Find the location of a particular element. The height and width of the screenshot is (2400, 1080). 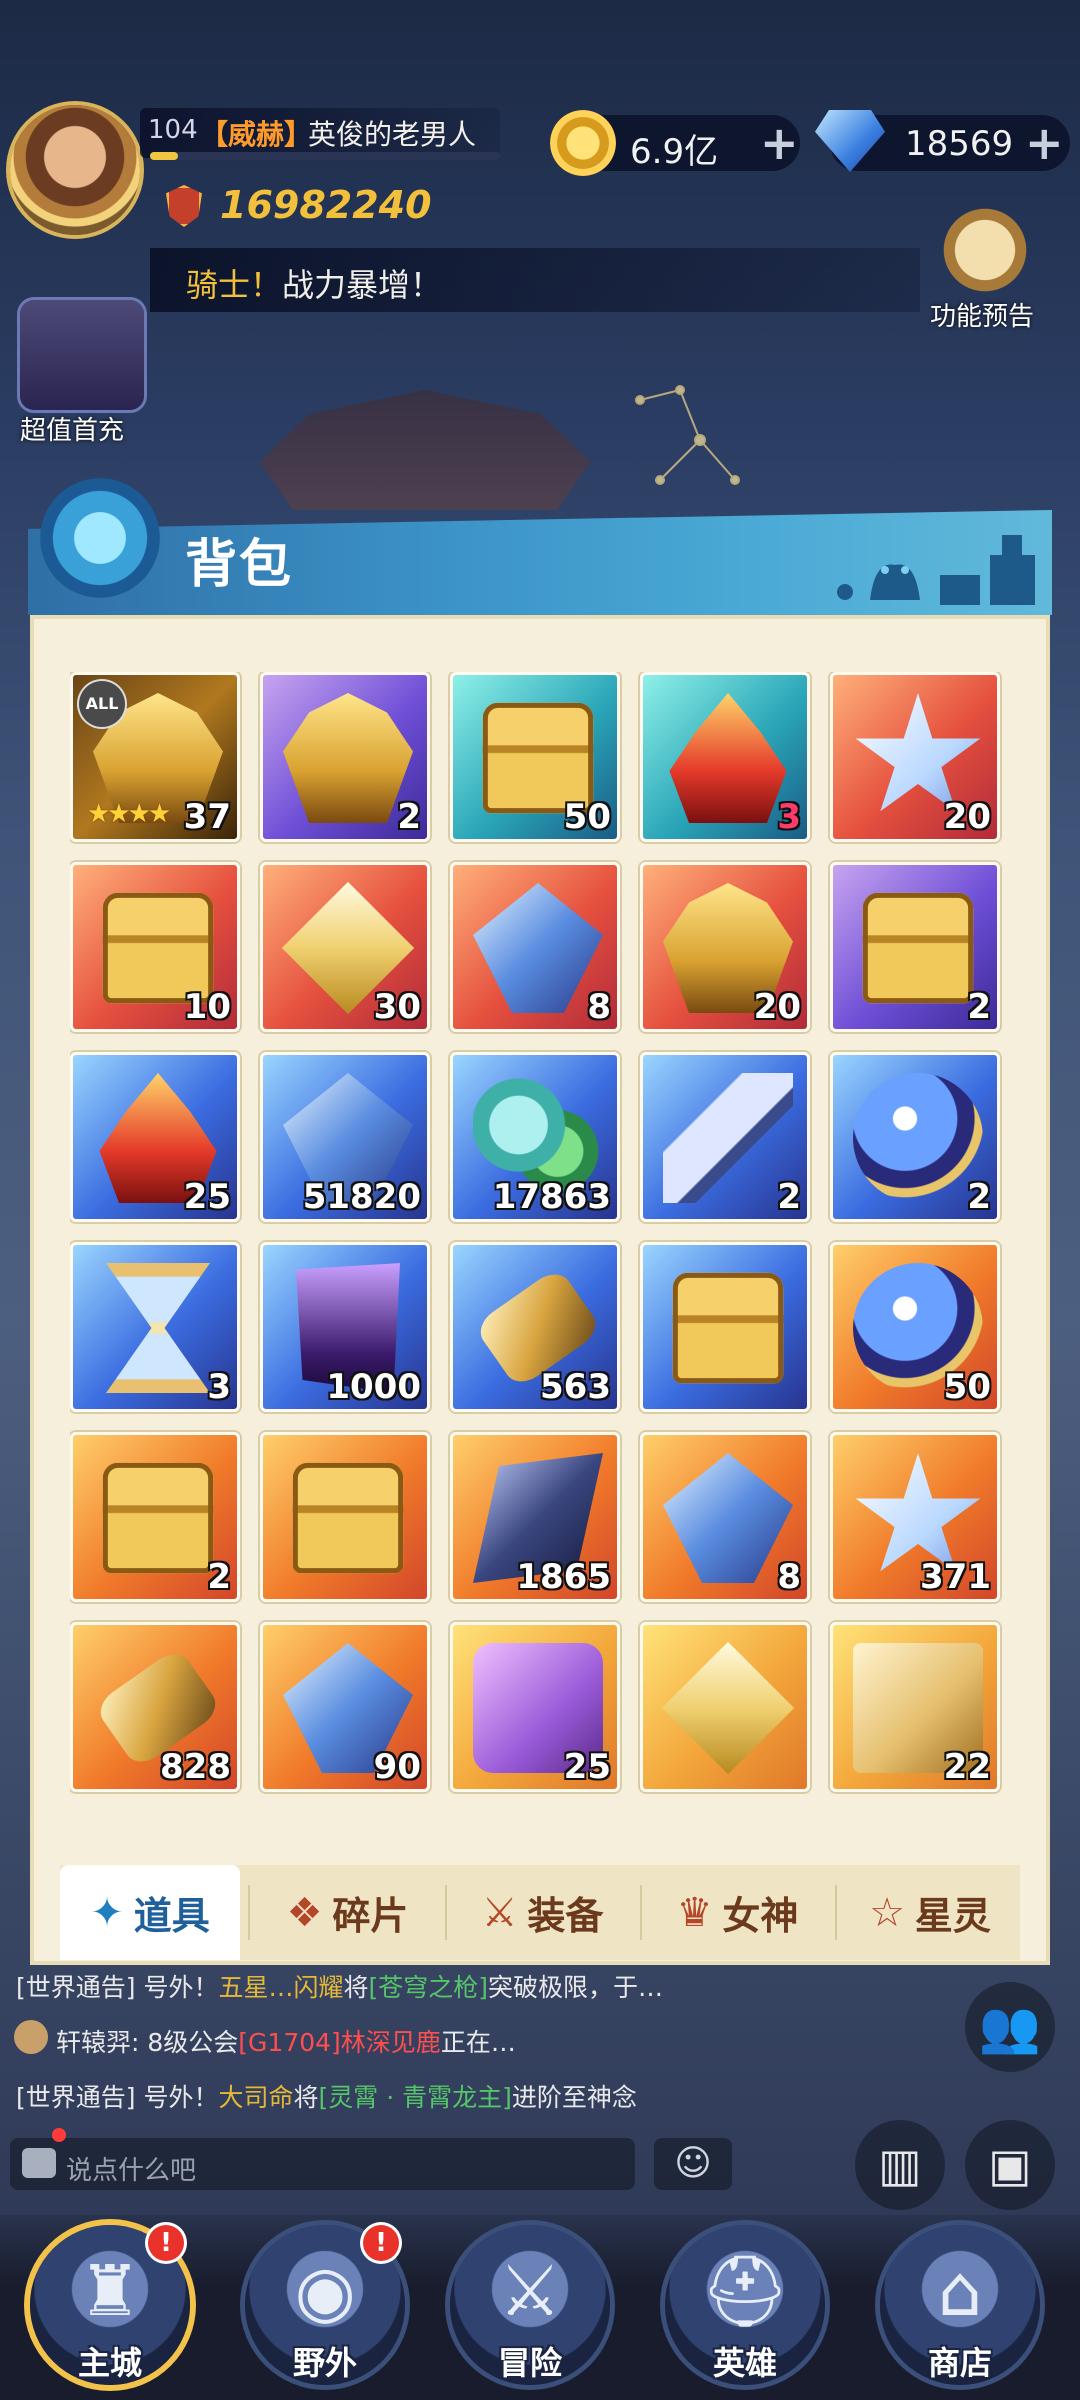

item-count: 30 is located at coordinates (397, 1007).